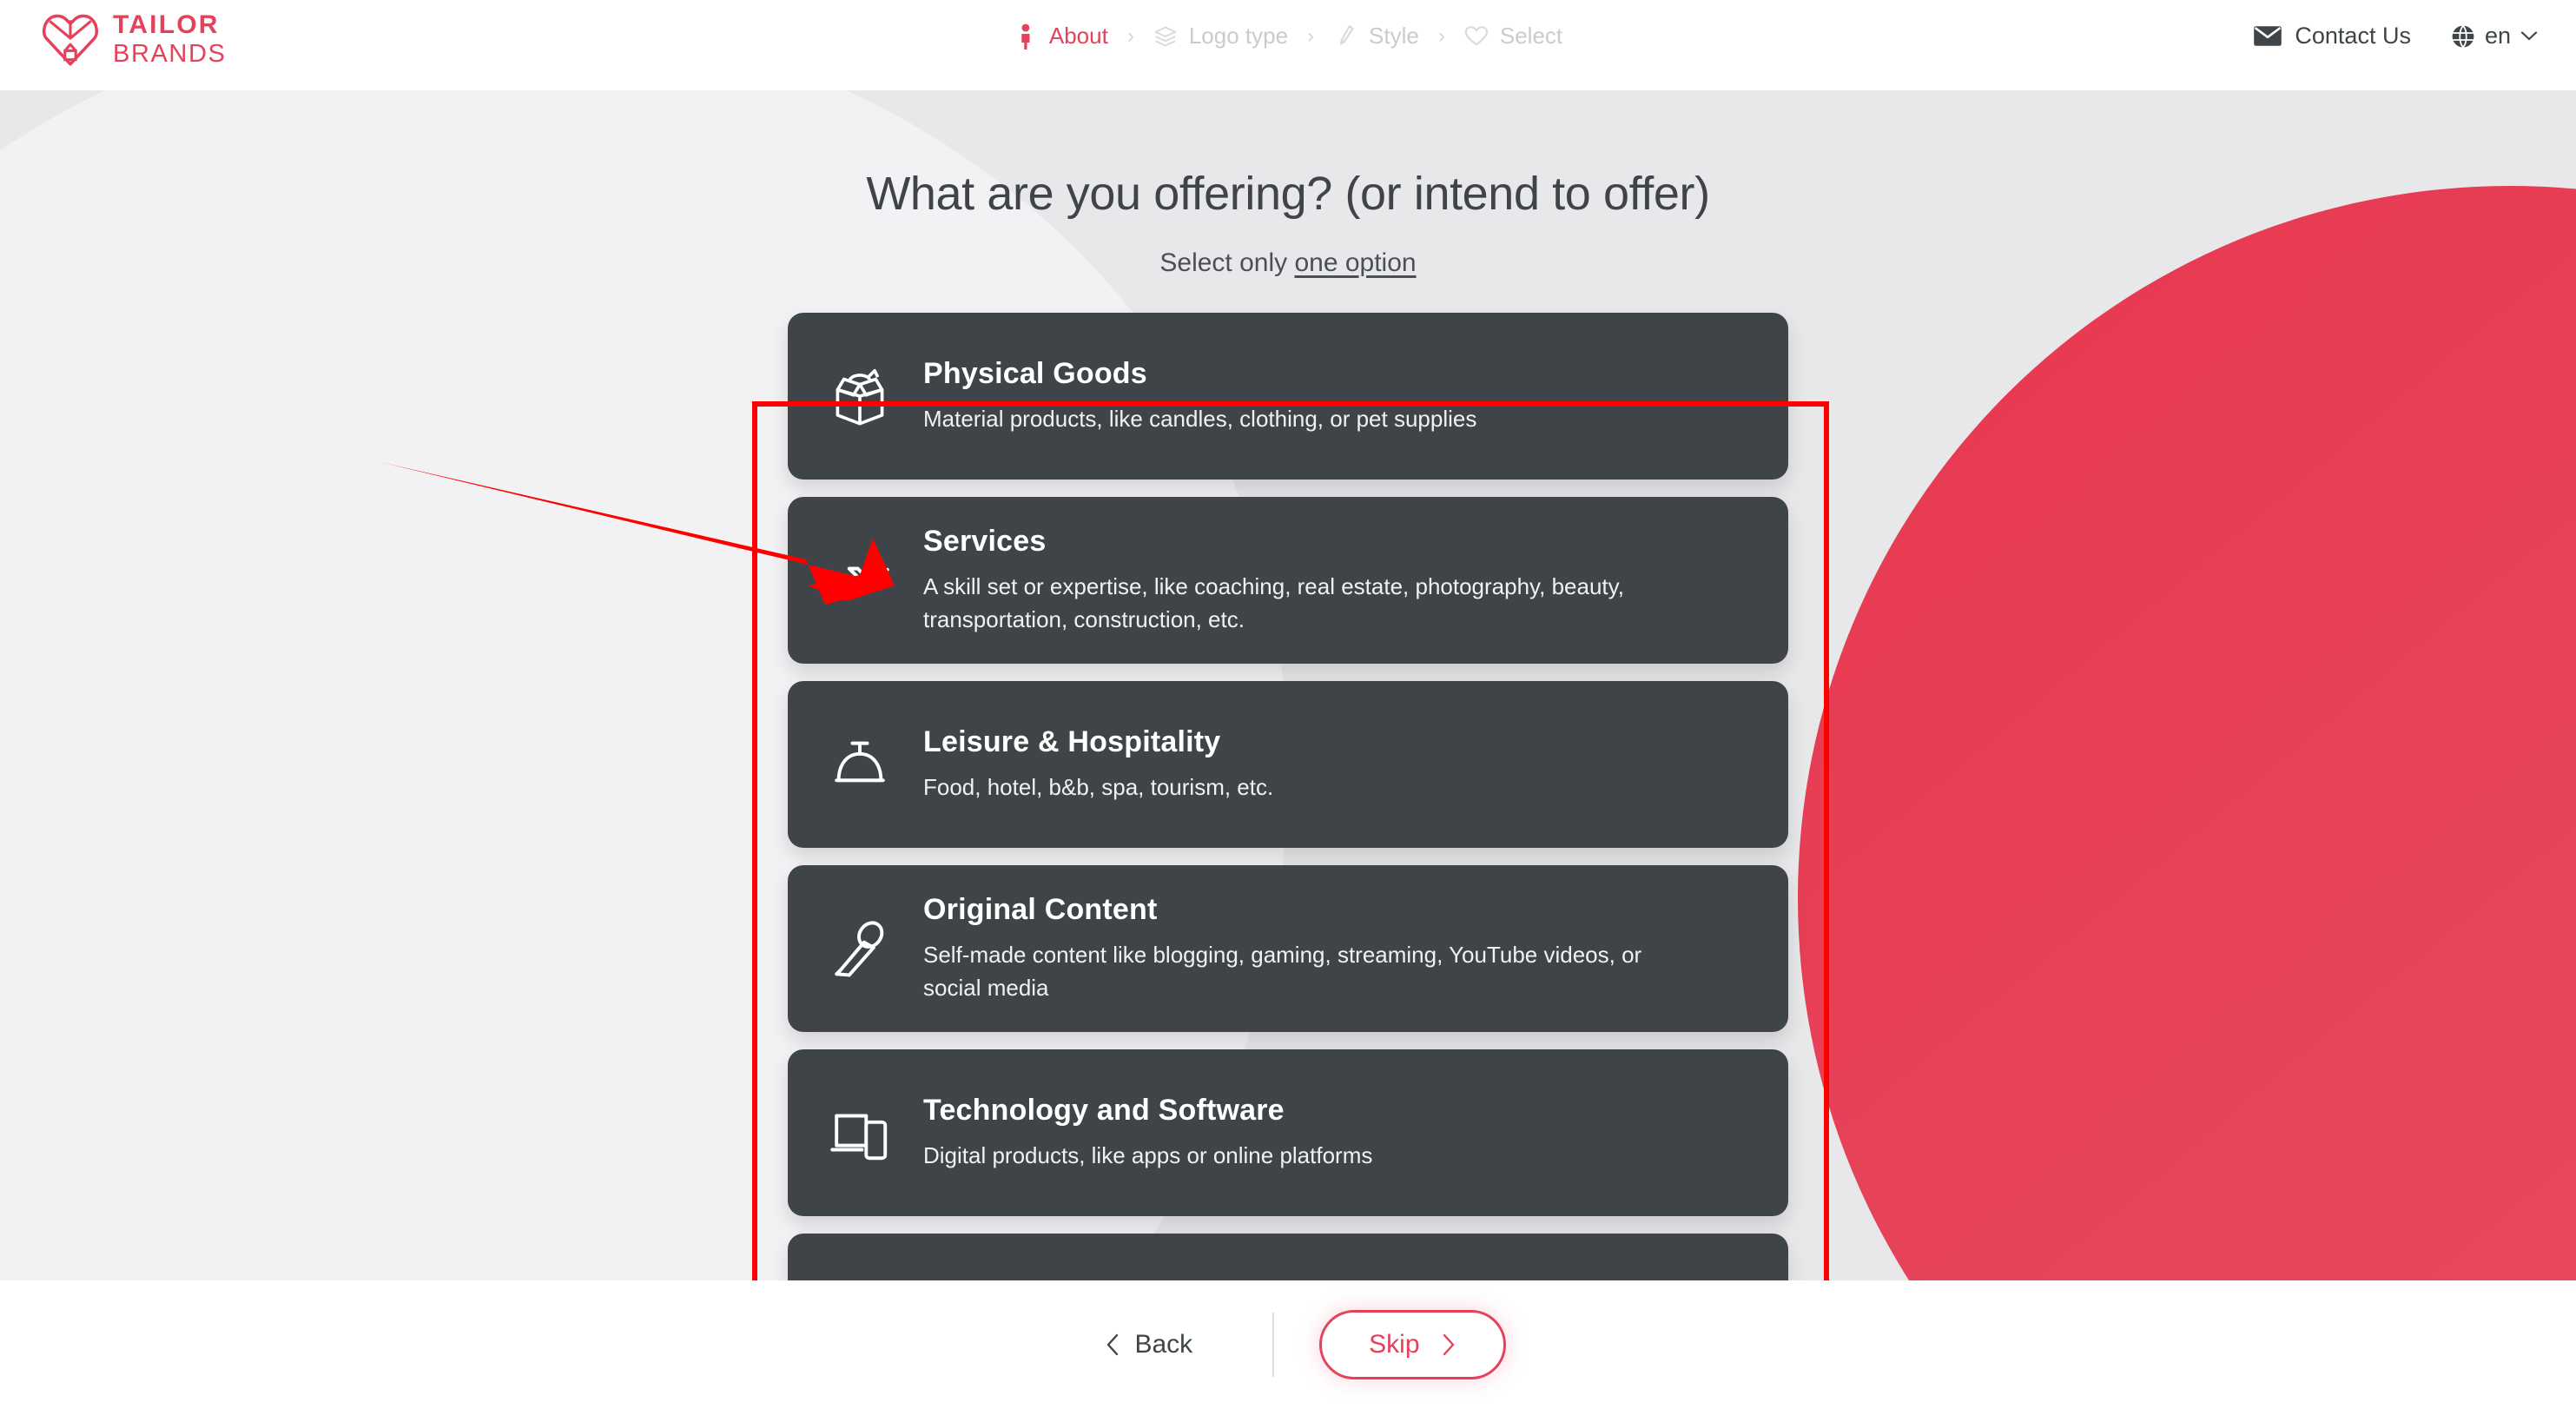 The image size is (2576, 1409). Describe the element at coordinates (1477, 35) in the screenshot. I see `heart-icon` at that location.